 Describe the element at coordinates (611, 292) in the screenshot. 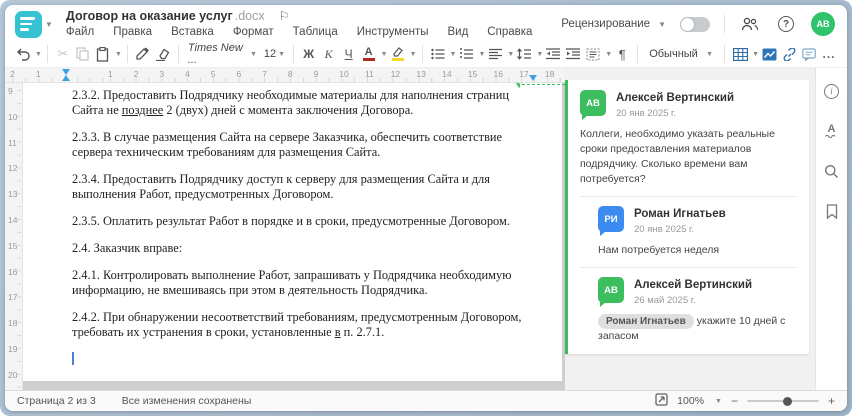

I see `comment-avatar: АВ` at that location.